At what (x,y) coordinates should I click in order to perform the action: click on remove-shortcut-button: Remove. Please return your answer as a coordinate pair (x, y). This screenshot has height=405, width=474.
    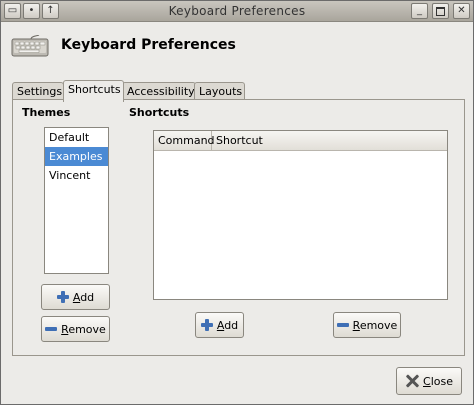
    Looking at the image, I should click on (367, 325).